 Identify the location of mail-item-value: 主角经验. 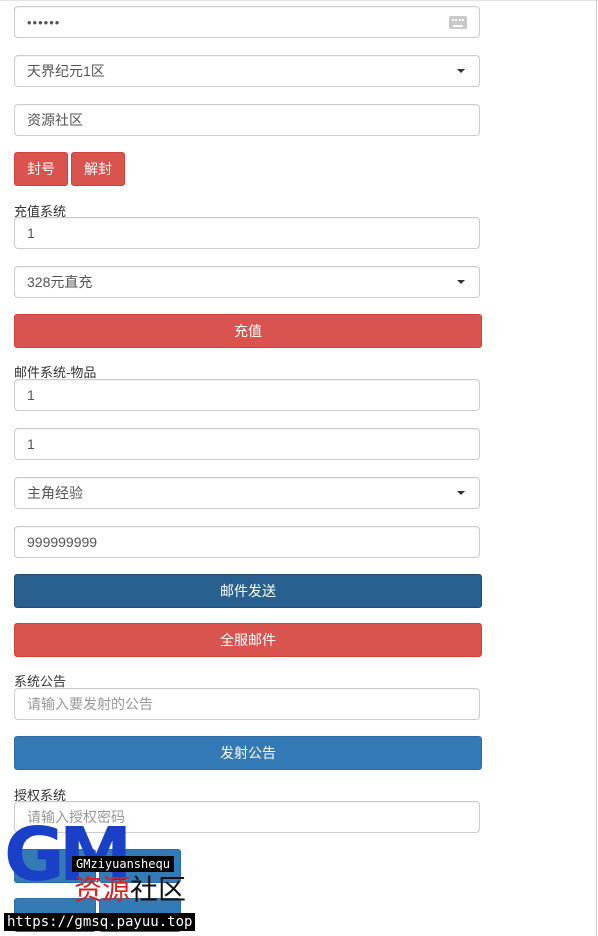
(55, 493).